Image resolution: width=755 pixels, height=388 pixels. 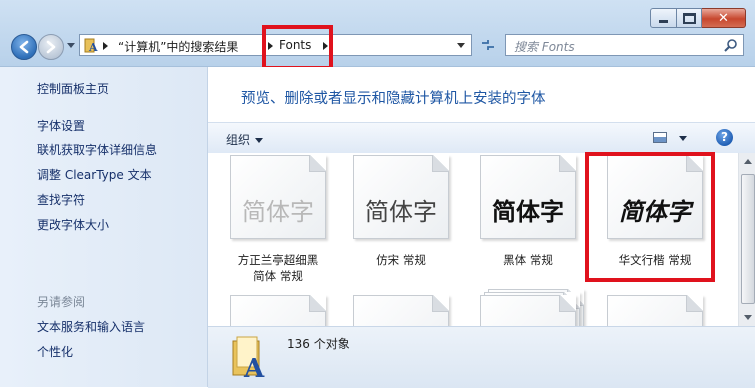 I want to click on nav-personalization: 个性化, so click(x=55, y=351).